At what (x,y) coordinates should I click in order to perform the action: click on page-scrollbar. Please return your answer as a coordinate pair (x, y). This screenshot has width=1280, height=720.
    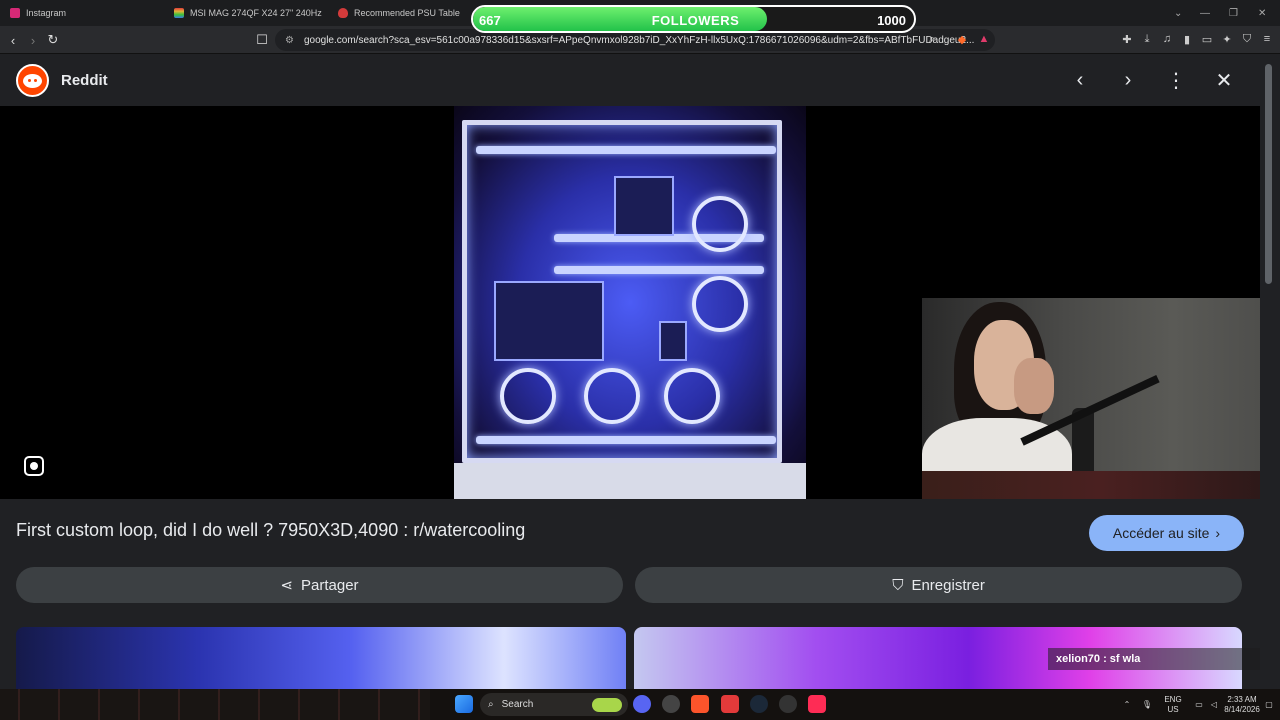
    Looking at the image, I should click on (1270, 372).